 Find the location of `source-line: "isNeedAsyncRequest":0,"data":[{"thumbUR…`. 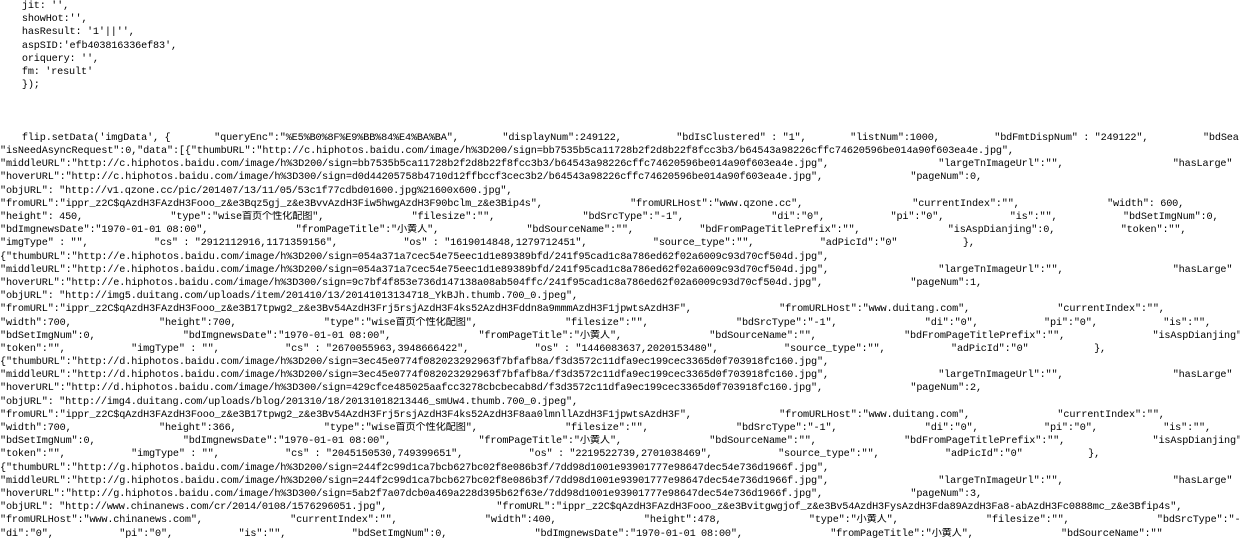

source-line: "isNeedAsyncRequest":0,"data":[{"thumbUR… is located at coordinates (507, 152).